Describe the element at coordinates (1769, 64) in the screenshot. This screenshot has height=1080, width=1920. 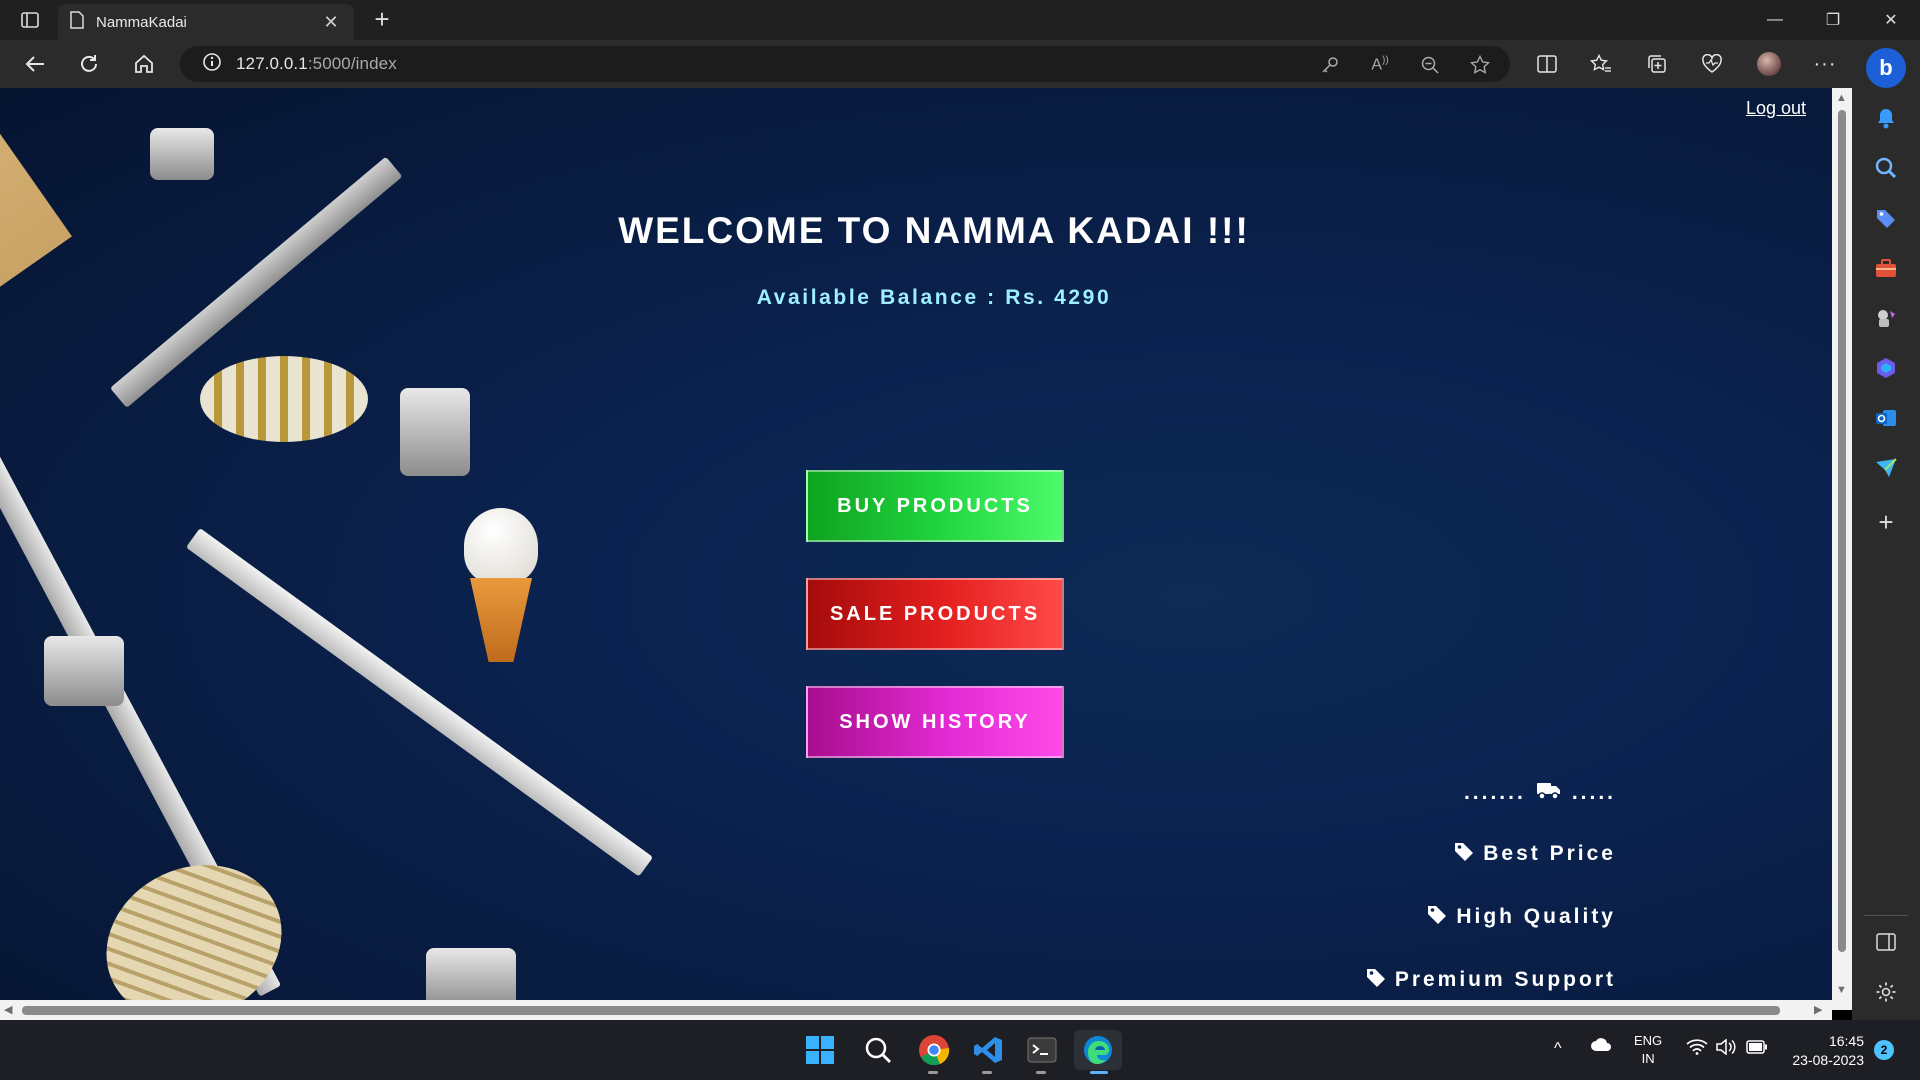
I see `profile-avatar` at that location.